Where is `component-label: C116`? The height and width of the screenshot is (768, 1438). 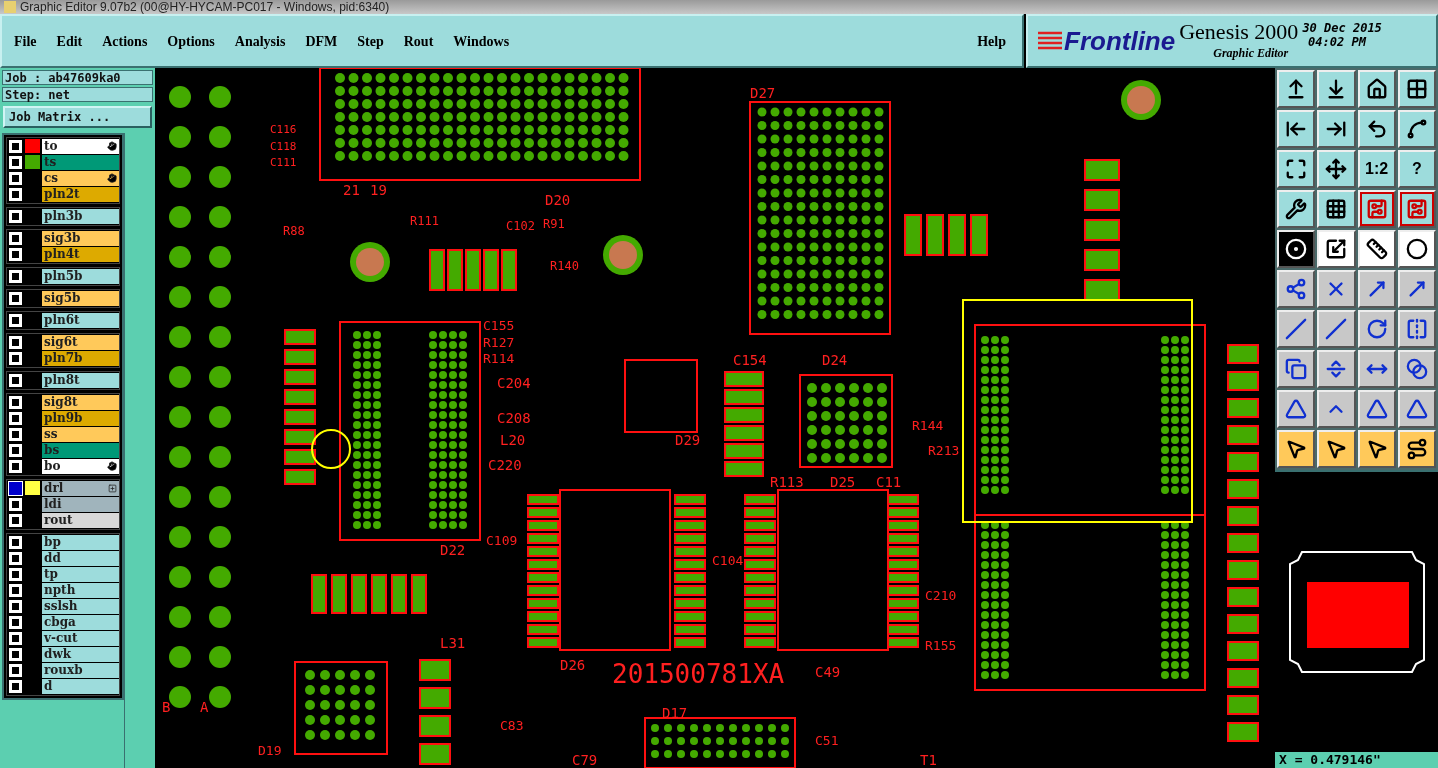 component-label: C116 is located at coordinates (283, 129).